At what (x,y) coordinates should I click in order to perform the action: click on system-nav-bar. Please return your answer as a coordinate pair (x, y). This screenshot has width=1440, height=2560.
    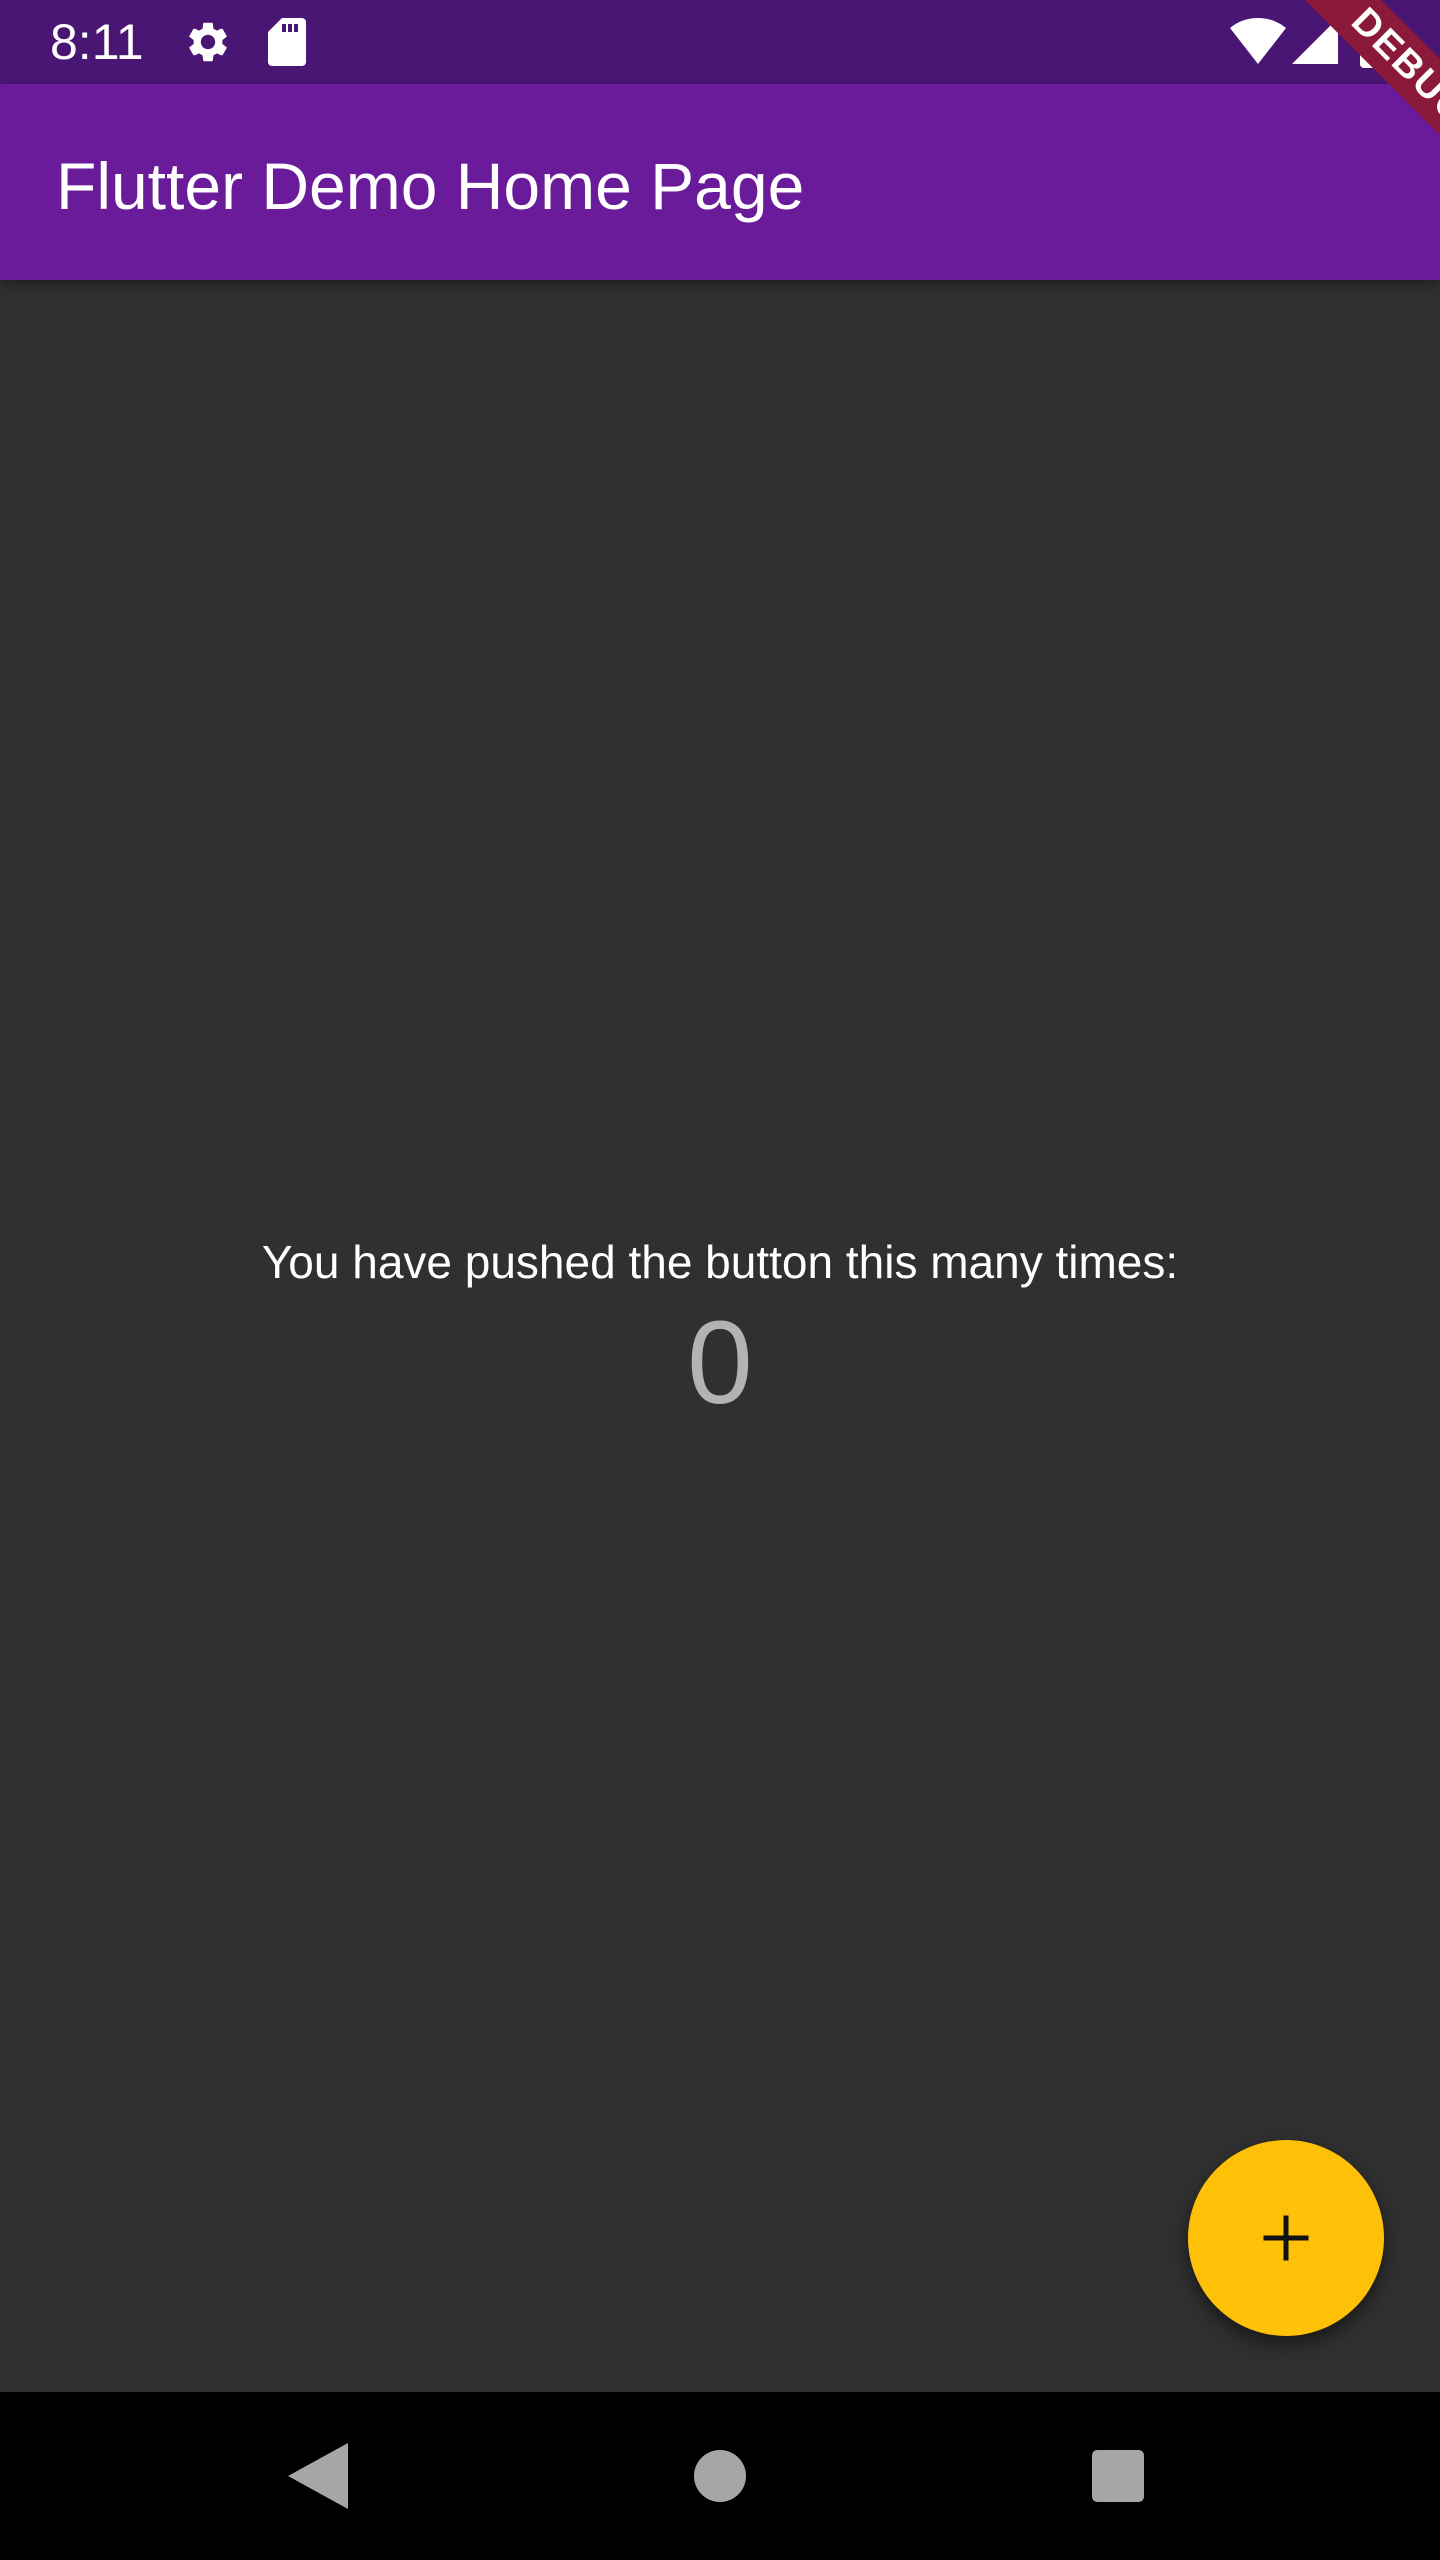
    Looking at the image, I should click on (720, 2476).